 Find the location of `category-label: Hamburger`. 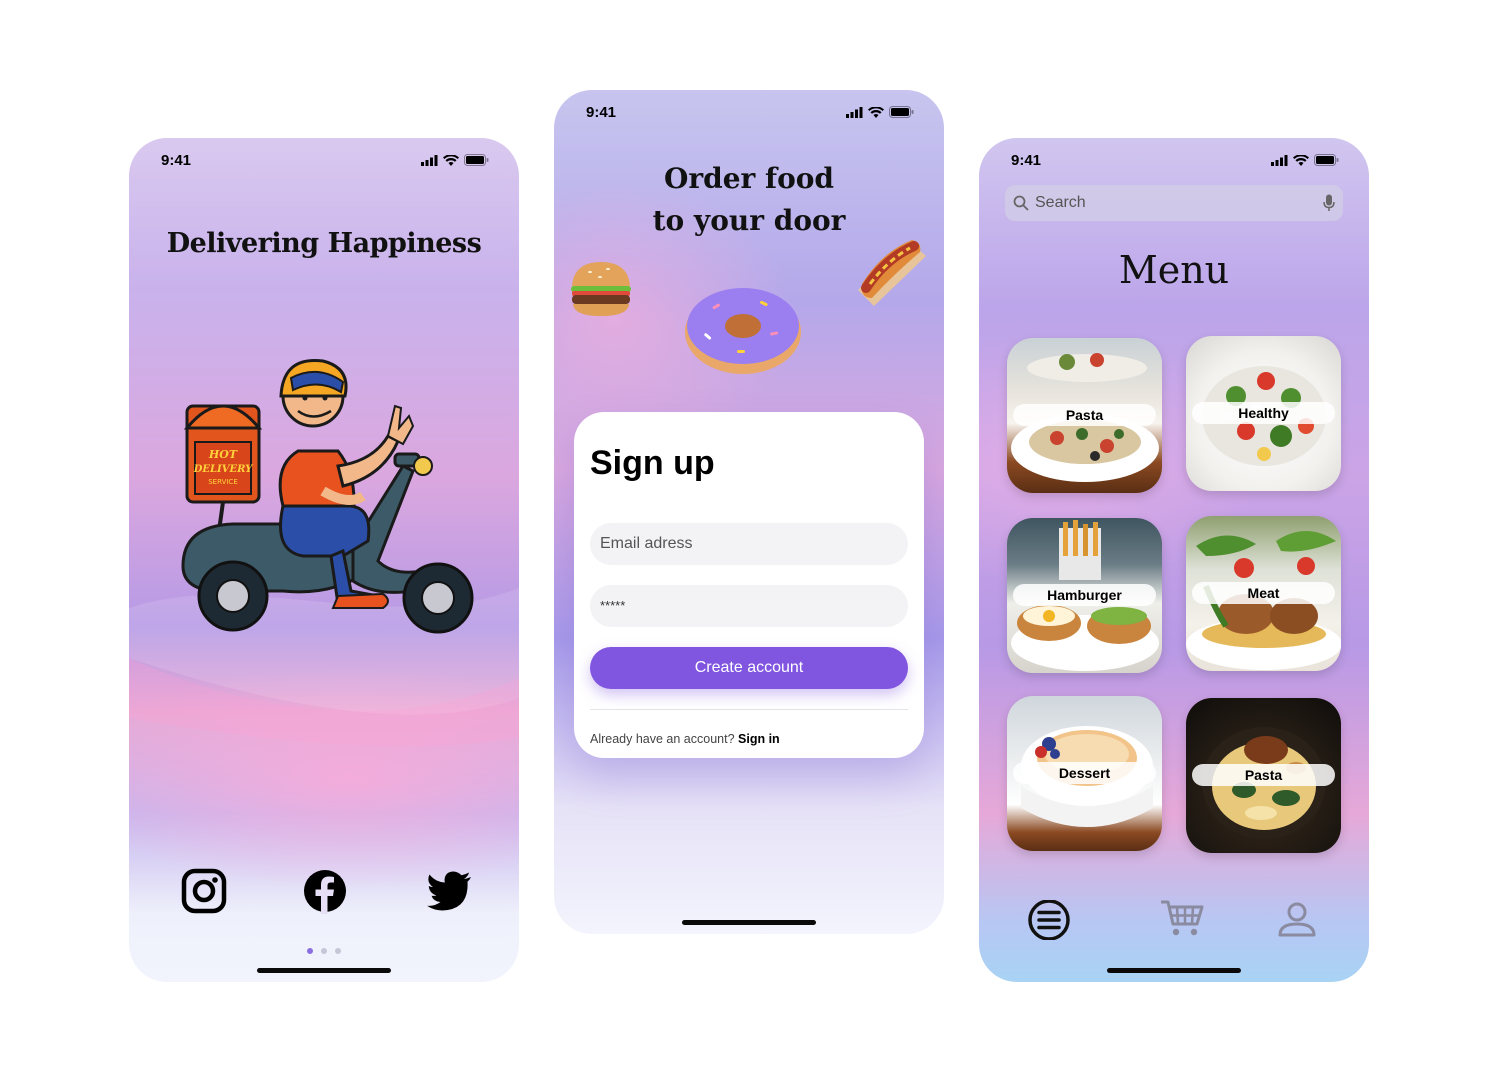

category-label: Hamburger is located at coordinates (1084, 595).